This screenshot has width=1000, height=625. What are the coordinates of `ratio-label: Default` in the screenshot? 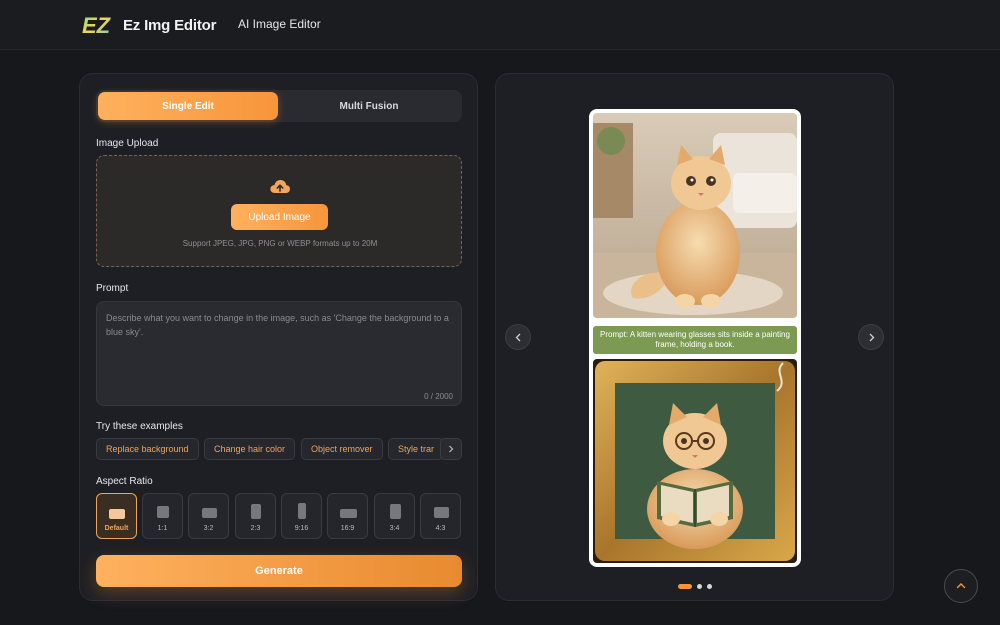 It's located at (116, 528).